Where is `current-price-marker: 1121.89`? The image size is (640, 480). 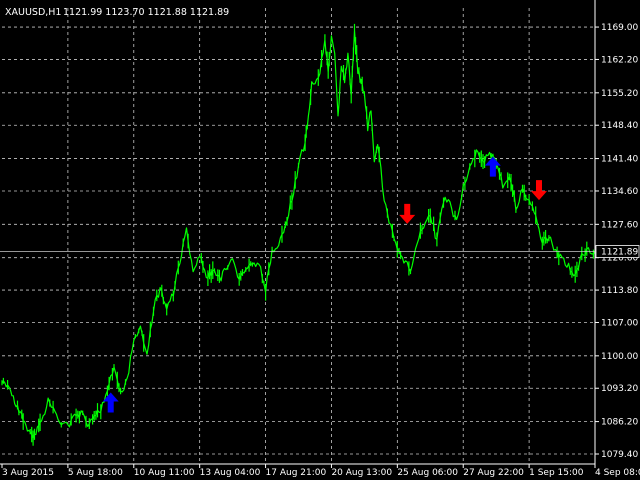
current-price-marker: 1121.89 is located at coordinates (320, 251).